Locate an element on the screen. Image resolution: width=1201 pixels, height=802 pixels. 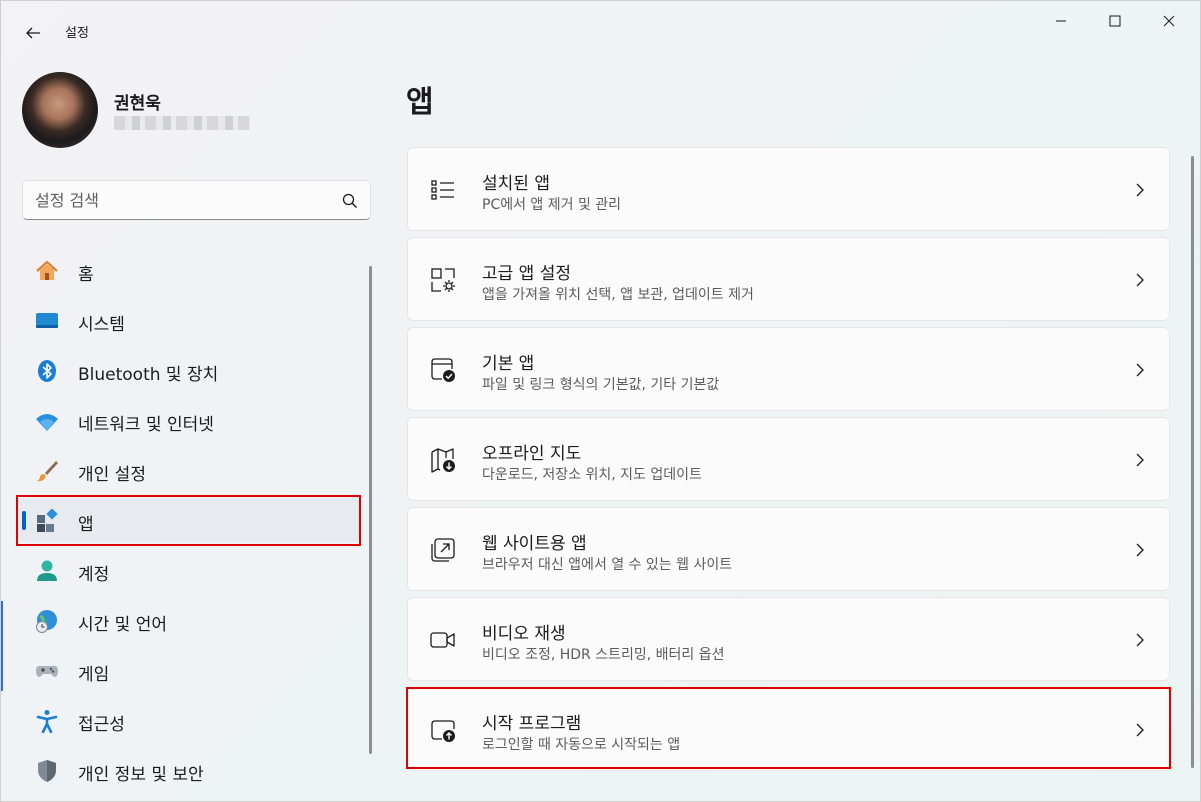
maximize-button is located at coordinates (1115, 21).